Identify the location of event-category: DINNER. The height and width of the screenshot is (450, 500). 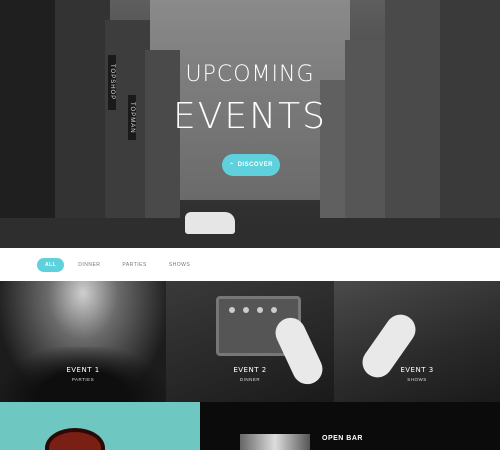
(250, 379).